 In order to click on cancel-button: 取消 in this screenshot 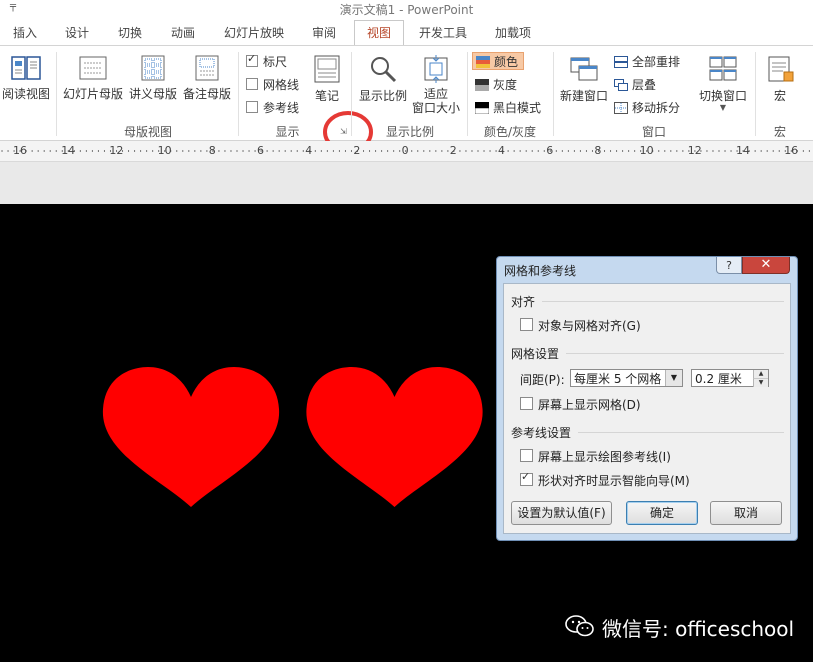, I will do `click(746, 513)`.